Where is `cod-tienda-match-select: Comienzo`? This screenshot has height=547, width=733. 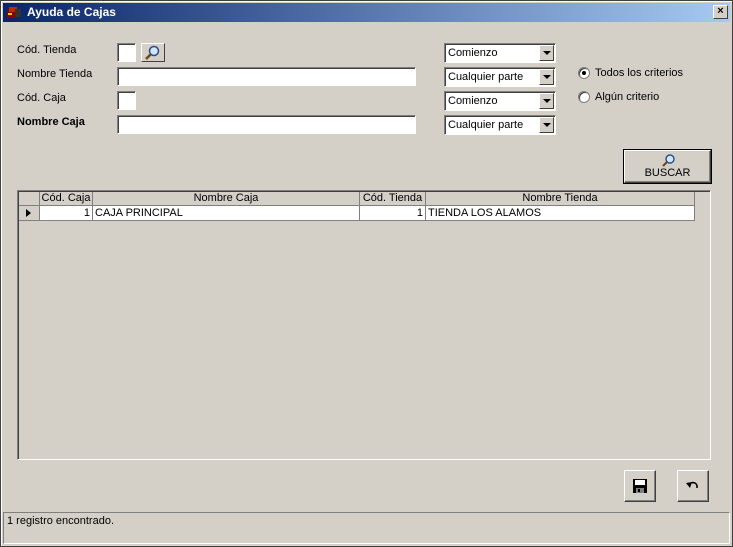
cod-tienda-match-select: Comienzo is located at coordinates (500, 53).